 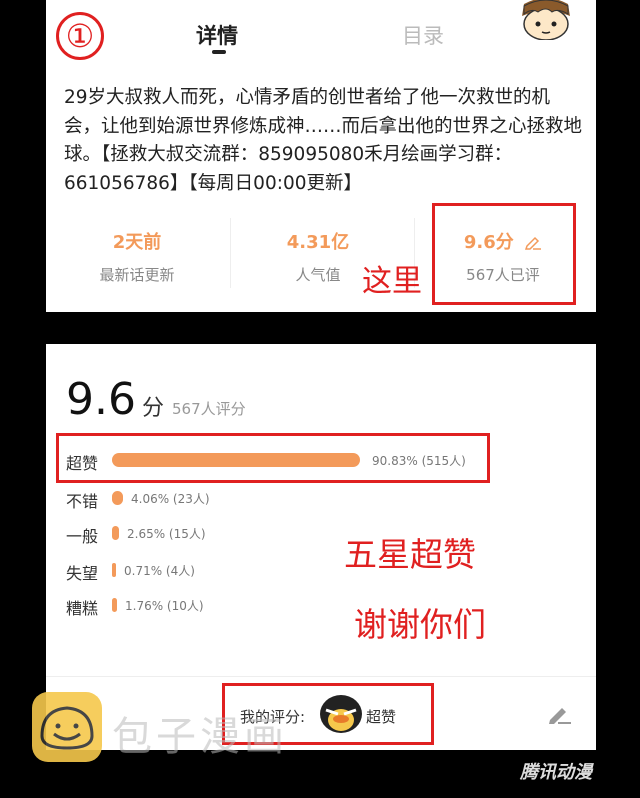 I want to click on rating-percent: 1.76% (10人), so click(x=164, y=606).